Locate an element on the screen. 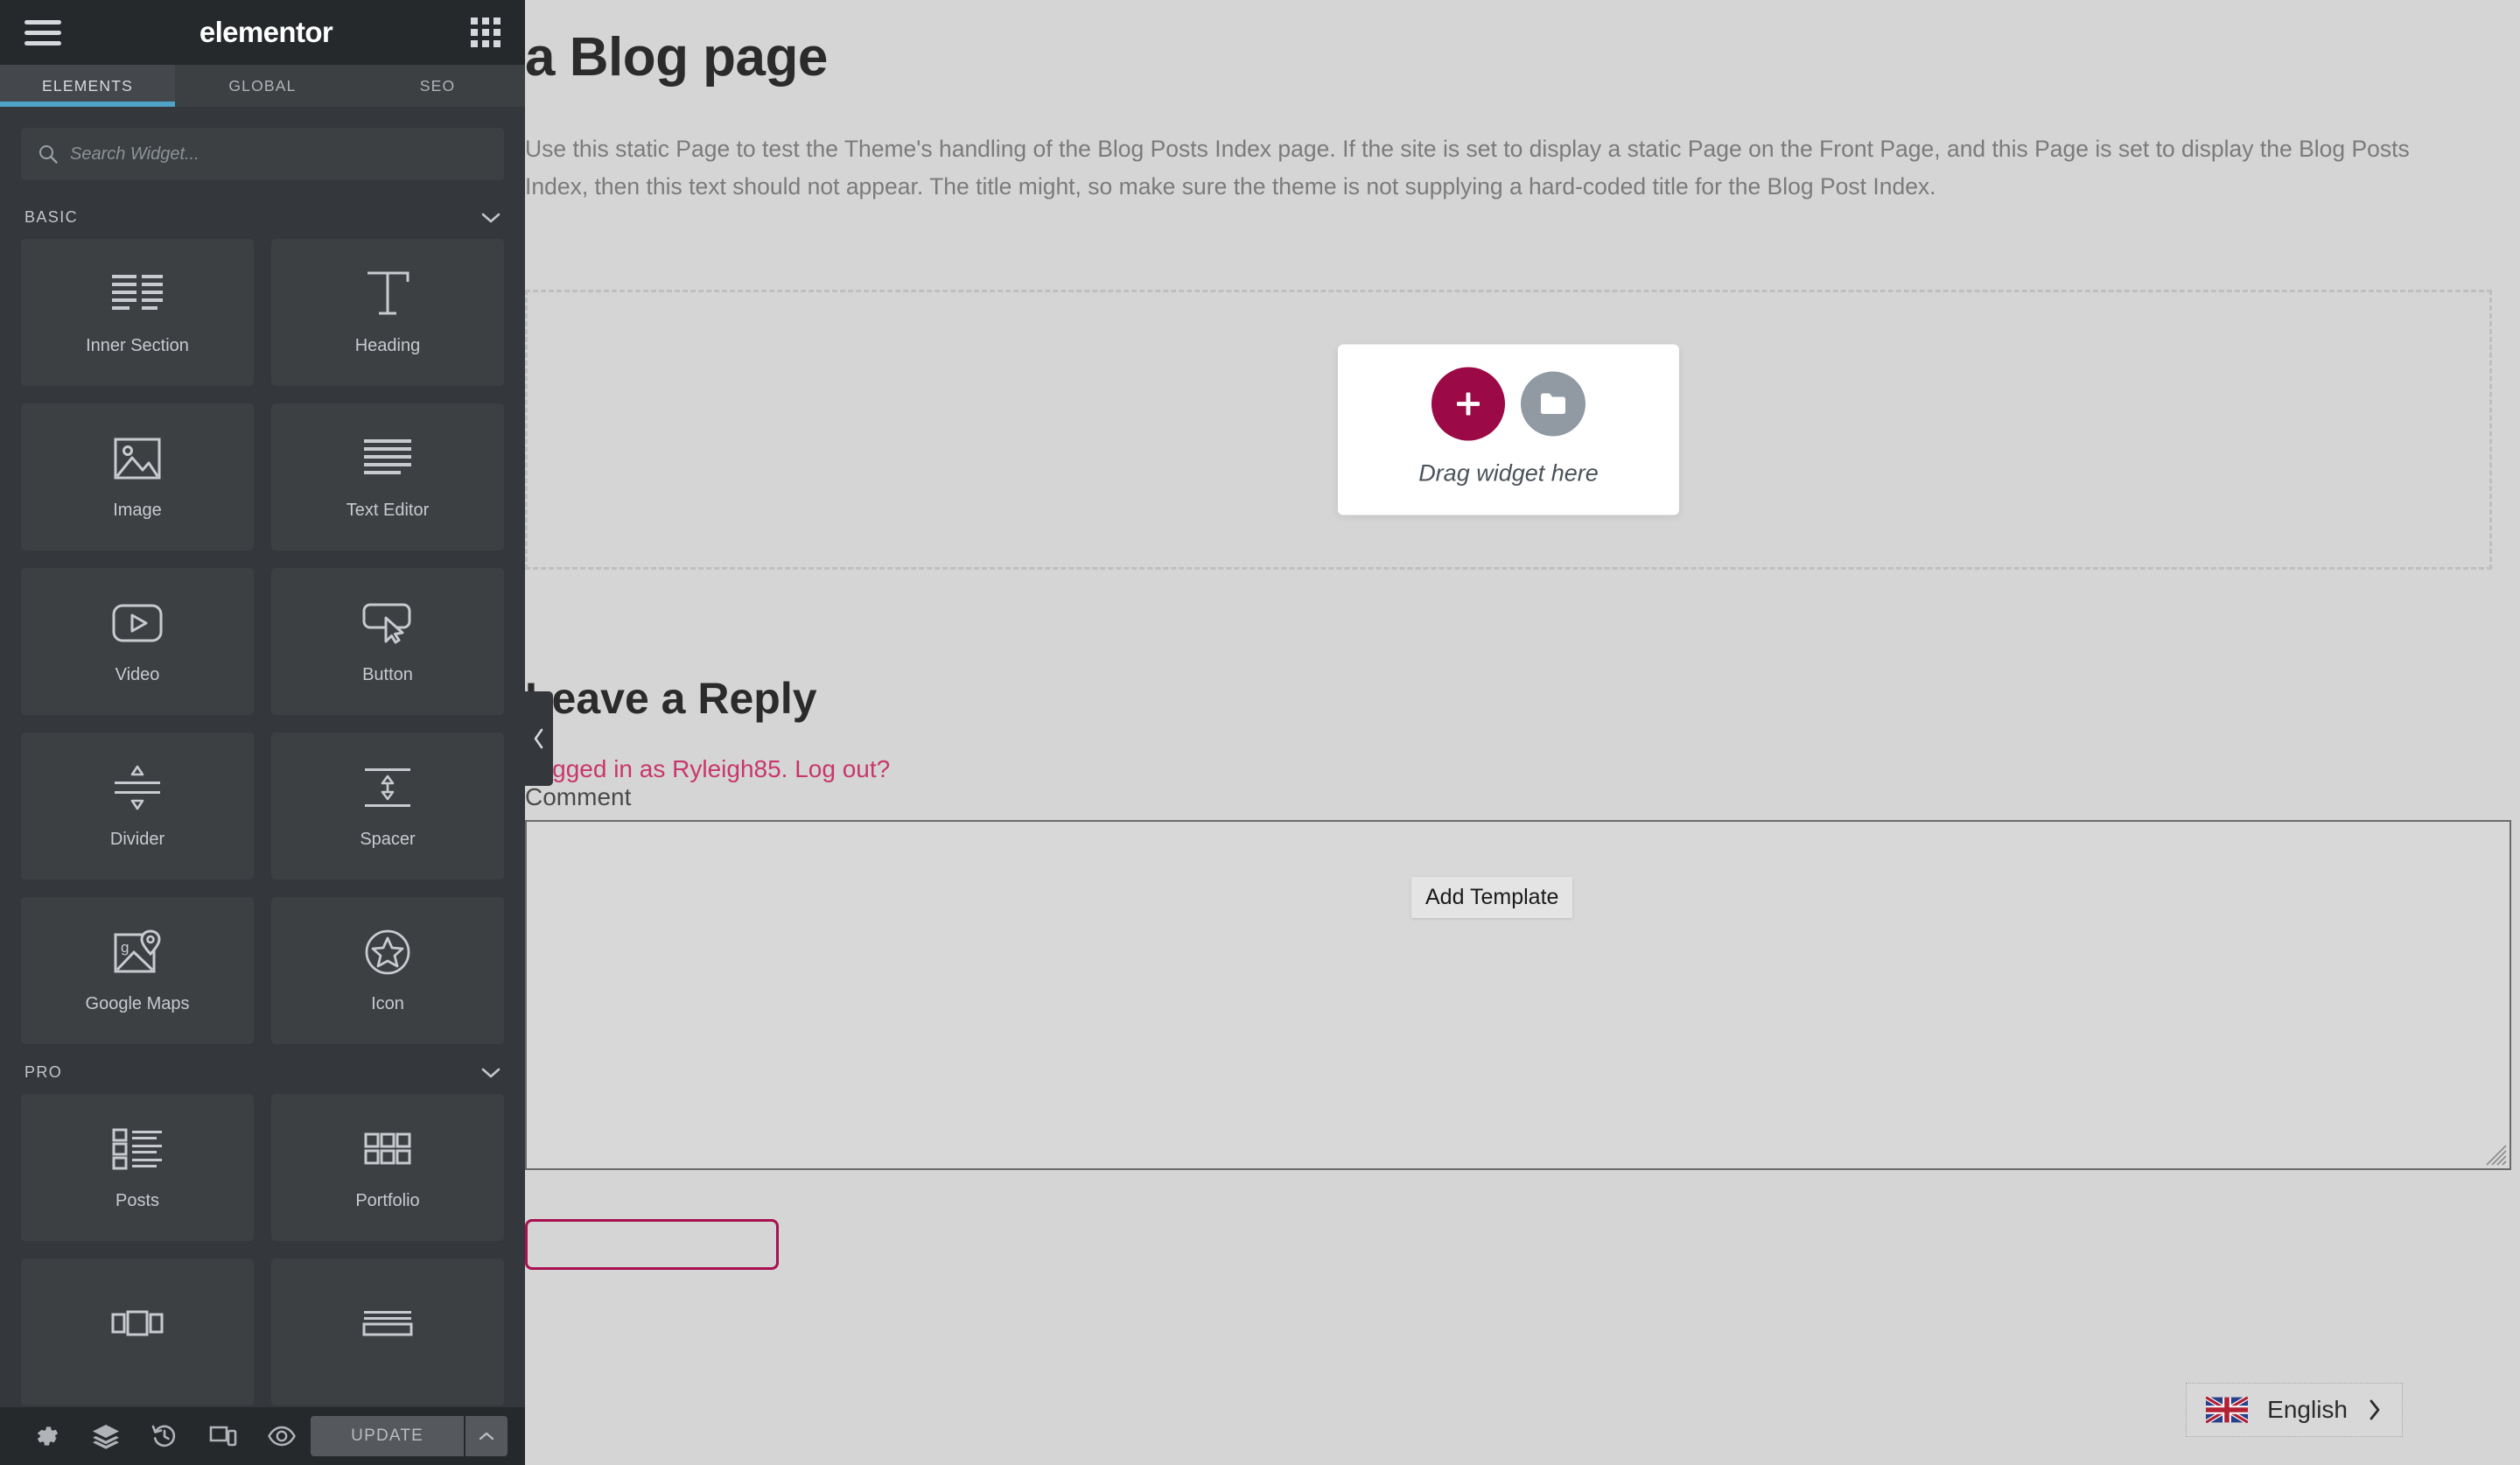 This screenshot has height=1465, width=2520. inner-section-icon is located at coordinates (137, 294).